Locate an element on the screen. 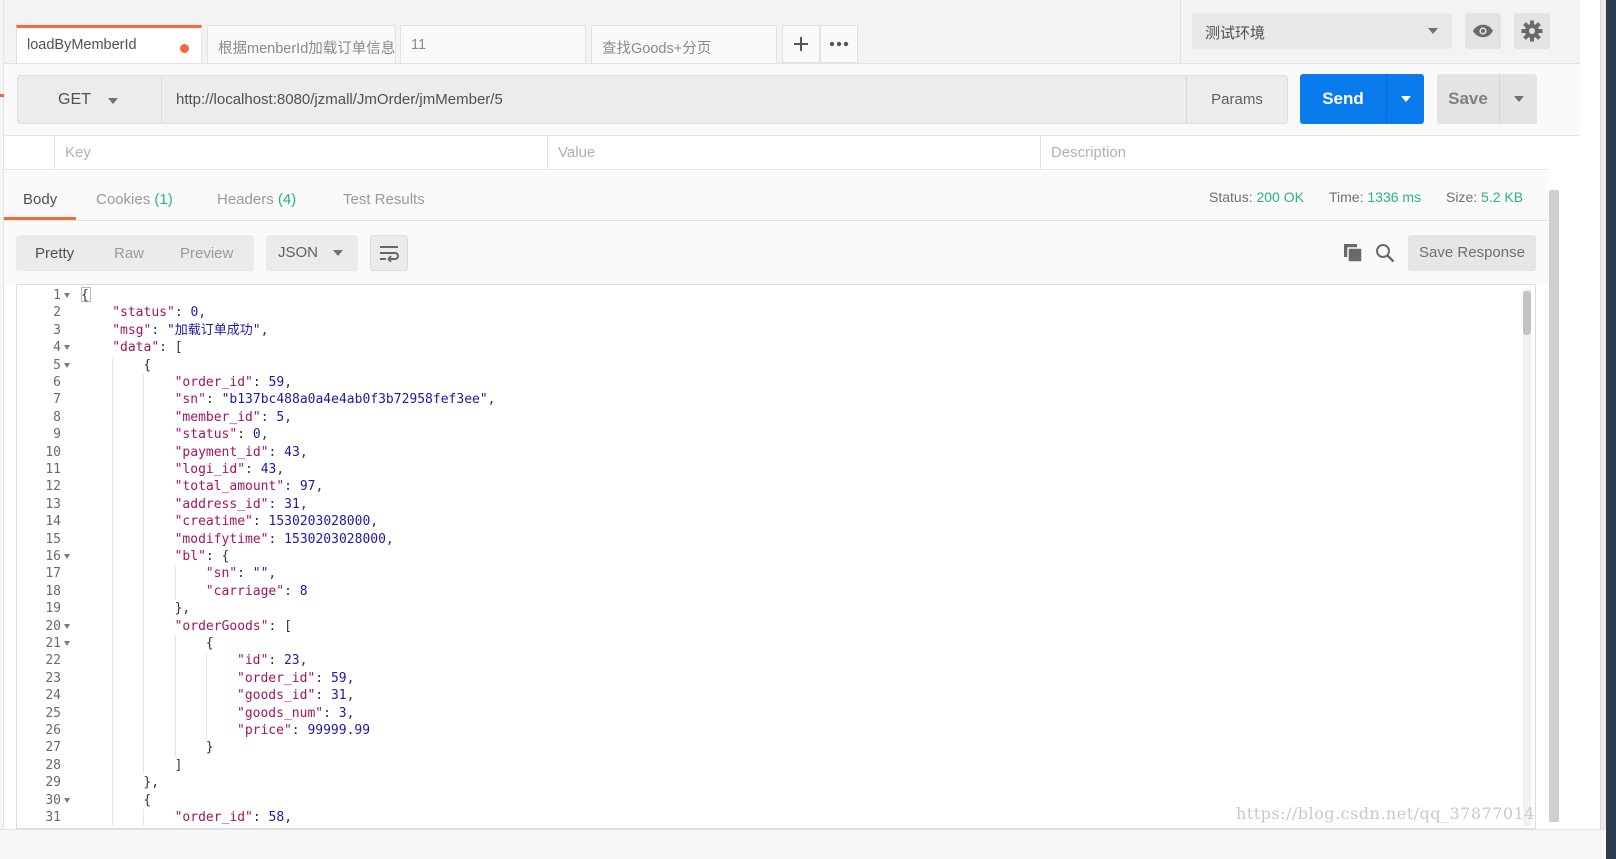 This screenshot has width=1616, height=859. code-line: 6 "order_id": 59, is located at coordinates (767, 383).